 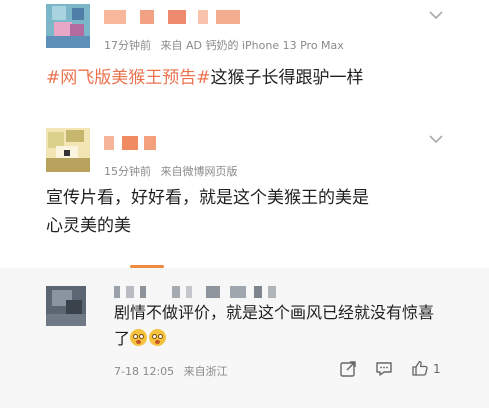 I want to click on post-meta: 17分钟前 来自 AD 钙奶的 iPhone 13 Pro Max, so click(x=224, y=45).